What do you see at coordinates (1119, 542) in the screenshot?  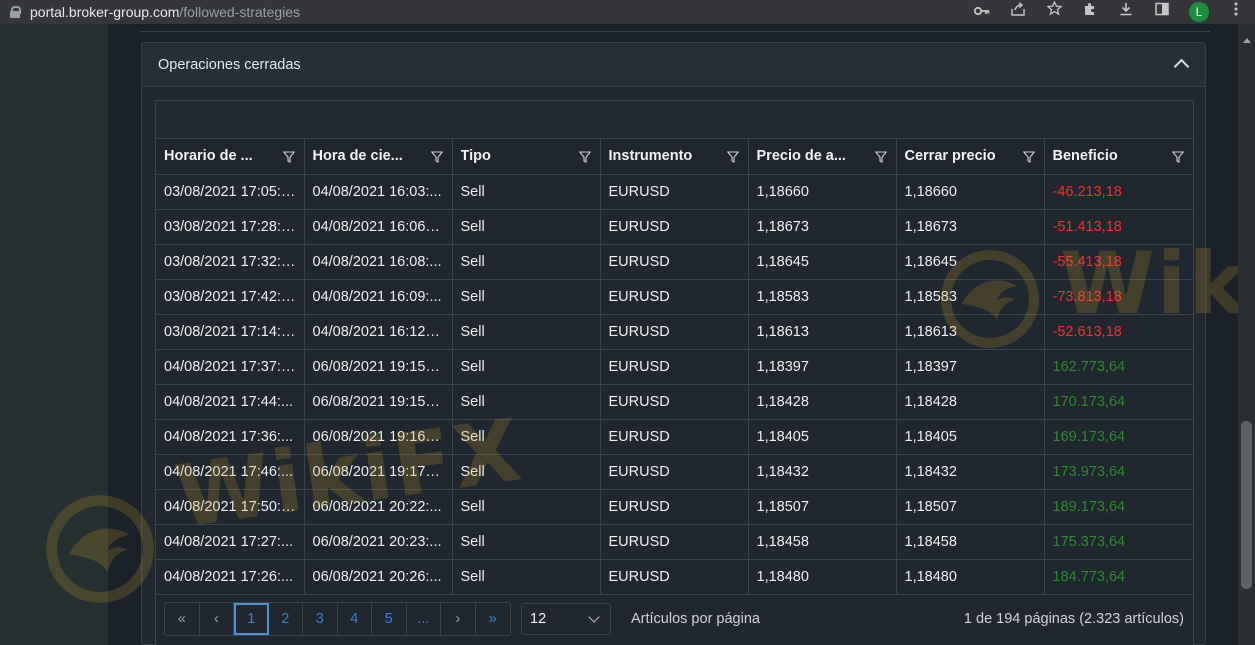 I see `table-cell: 175.373,64` at bounding box center [1119, 542].